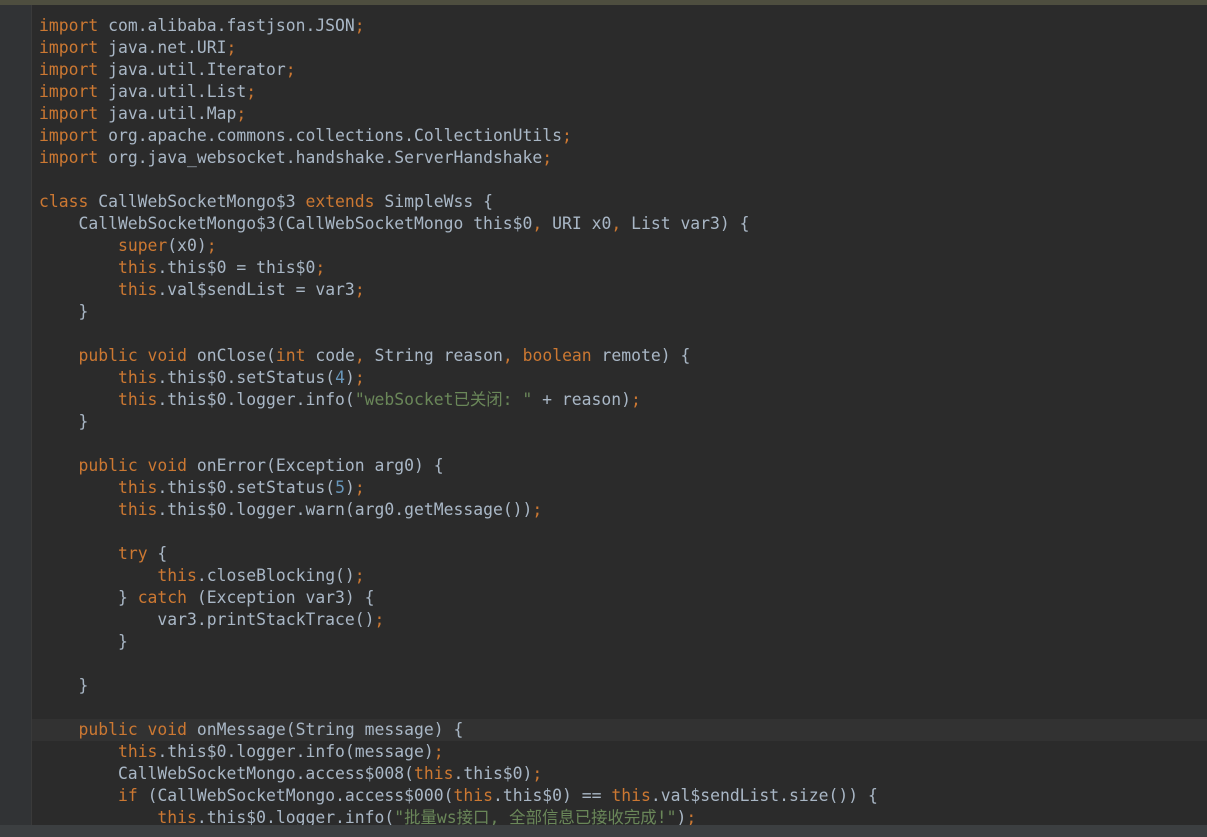  Describe the element at coordinates (256, 289) in the screenshot. I see `code-token-plain: .val$sendList = var3` at that location.